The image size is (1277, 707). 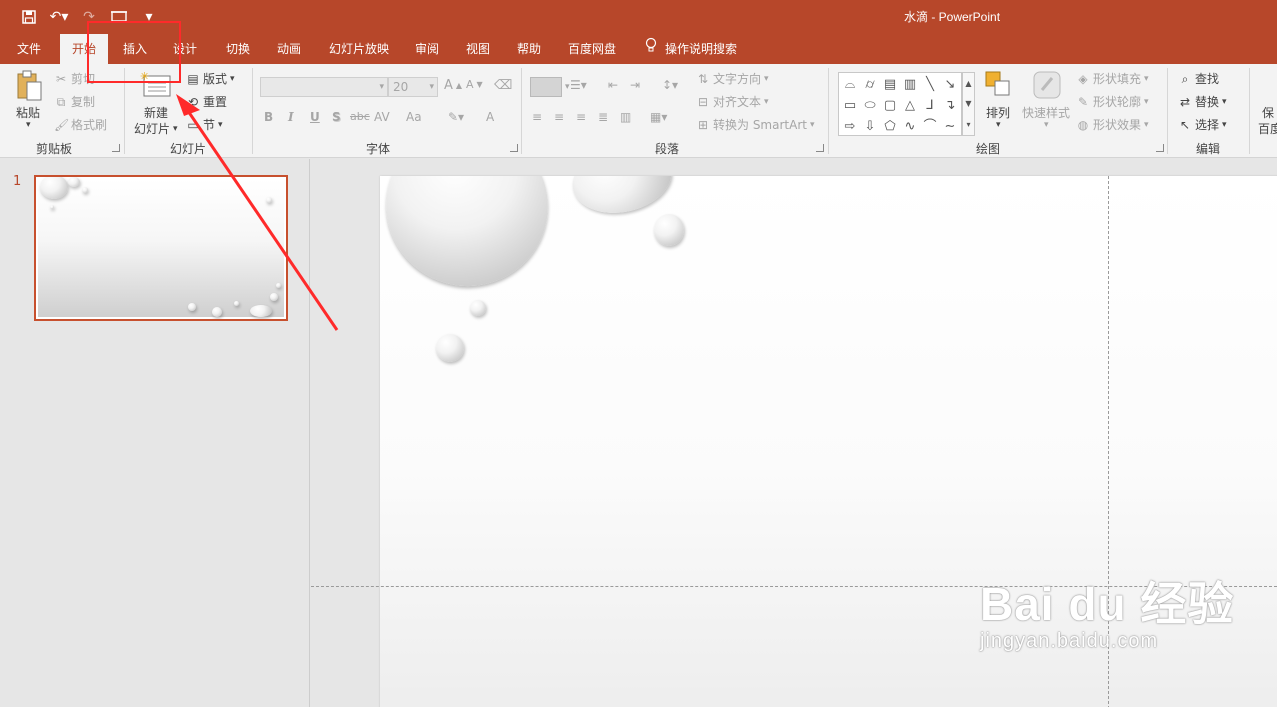 I want to click on shape-triangle-icon: △, so click(x=910, y=105).